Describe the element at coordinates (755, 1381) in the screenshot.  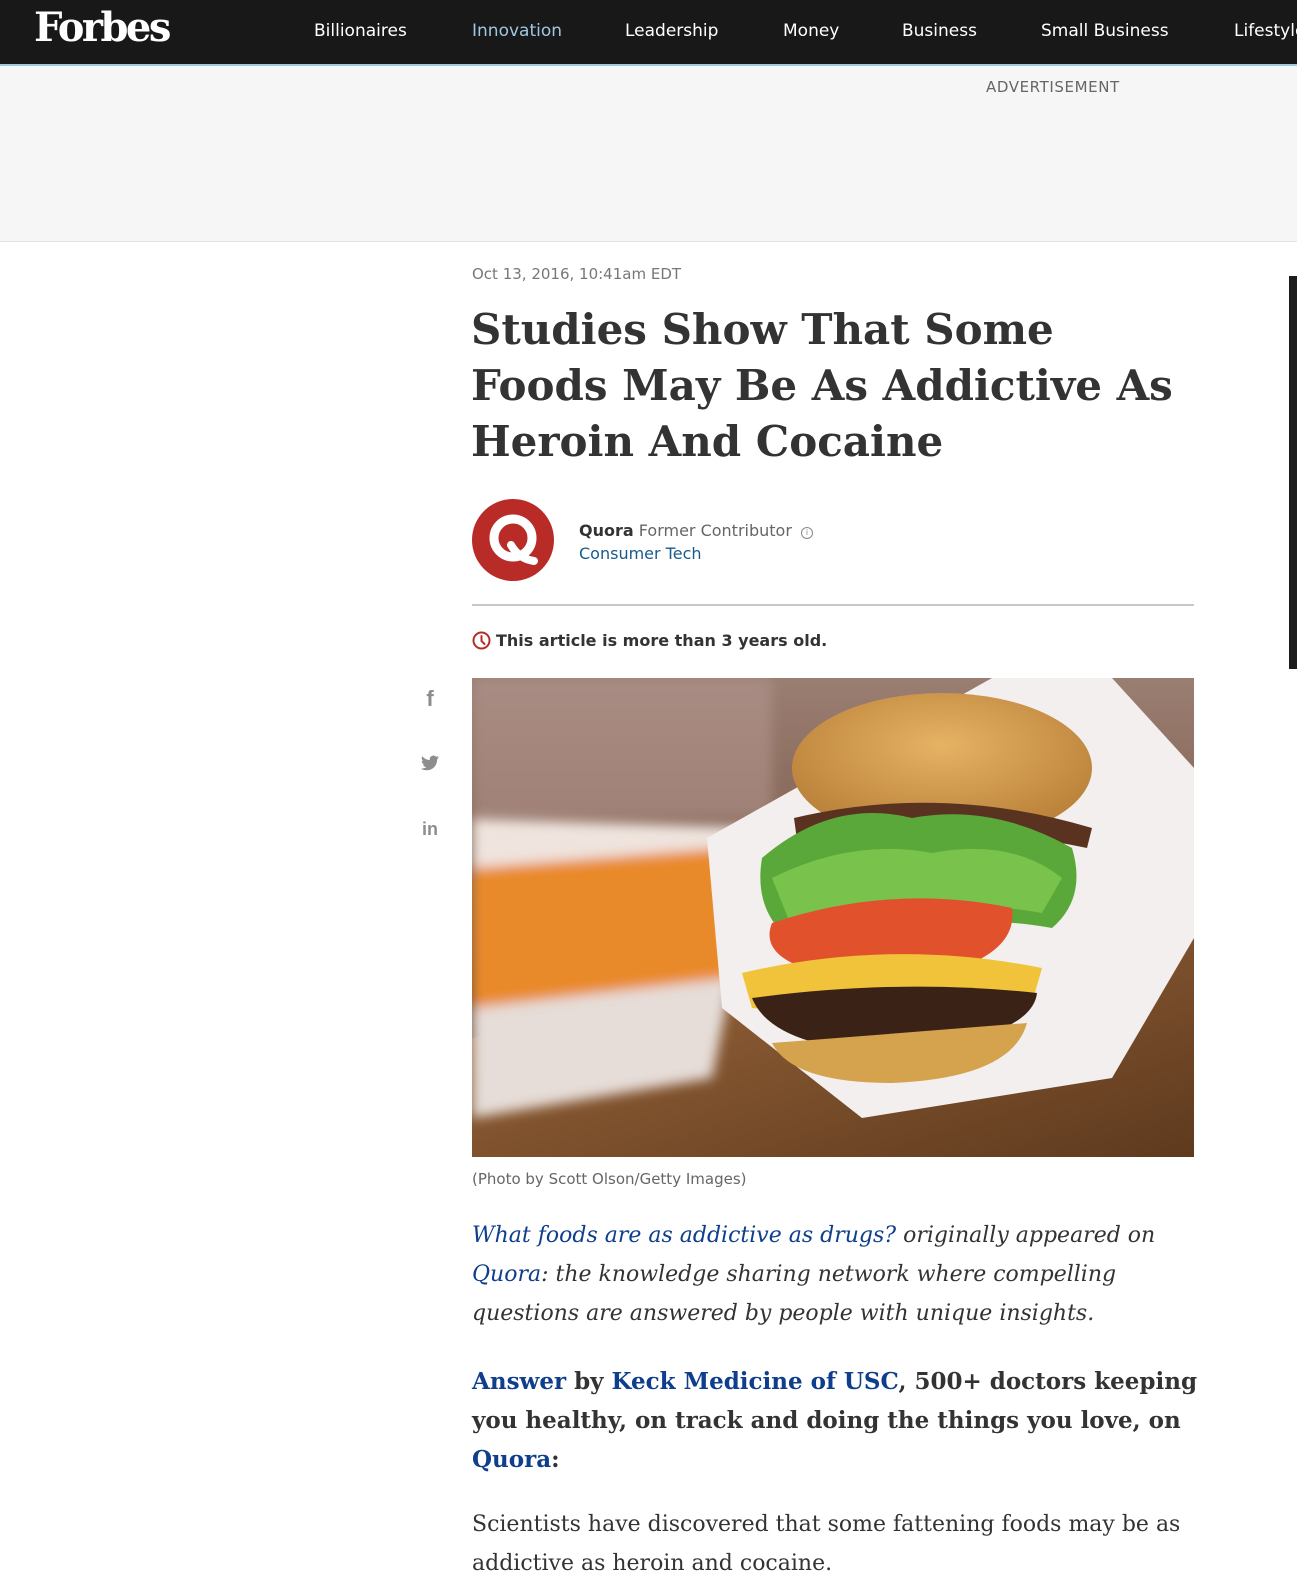
I see `keck-medicine-link: Keck Medicine of USC` at that location.